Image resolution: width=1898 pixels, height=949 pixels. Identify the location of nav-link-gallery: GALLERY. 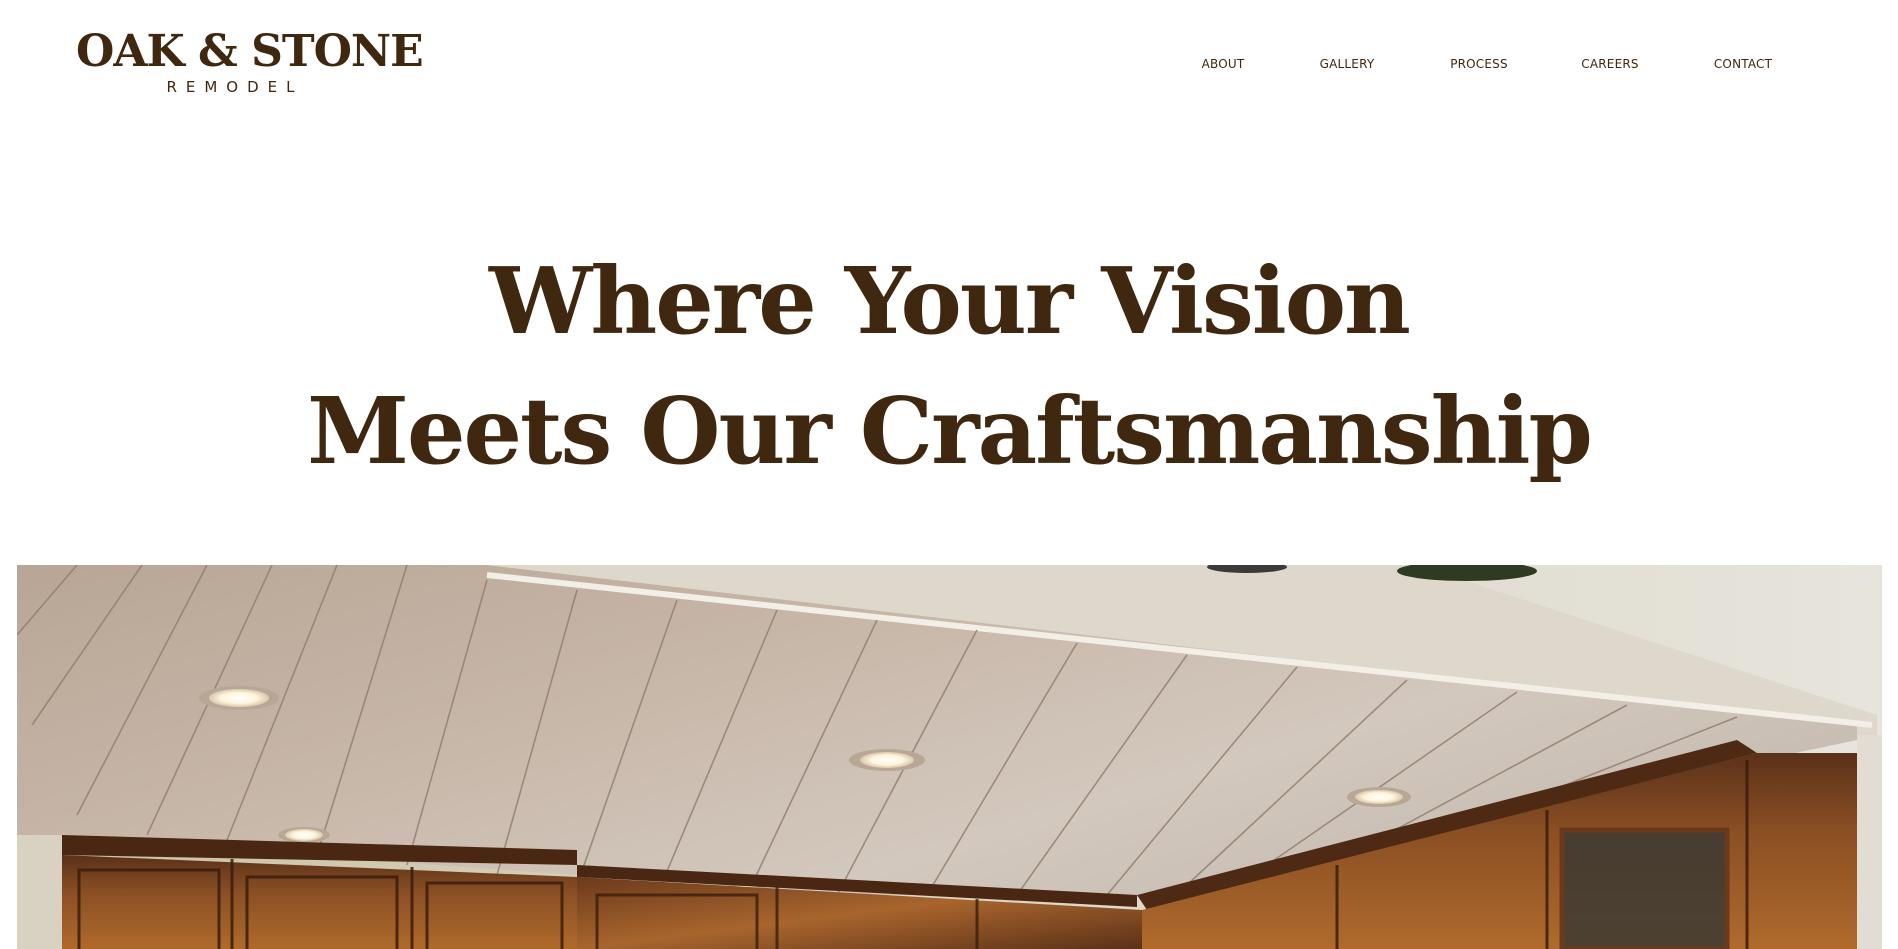
(1347, 64).